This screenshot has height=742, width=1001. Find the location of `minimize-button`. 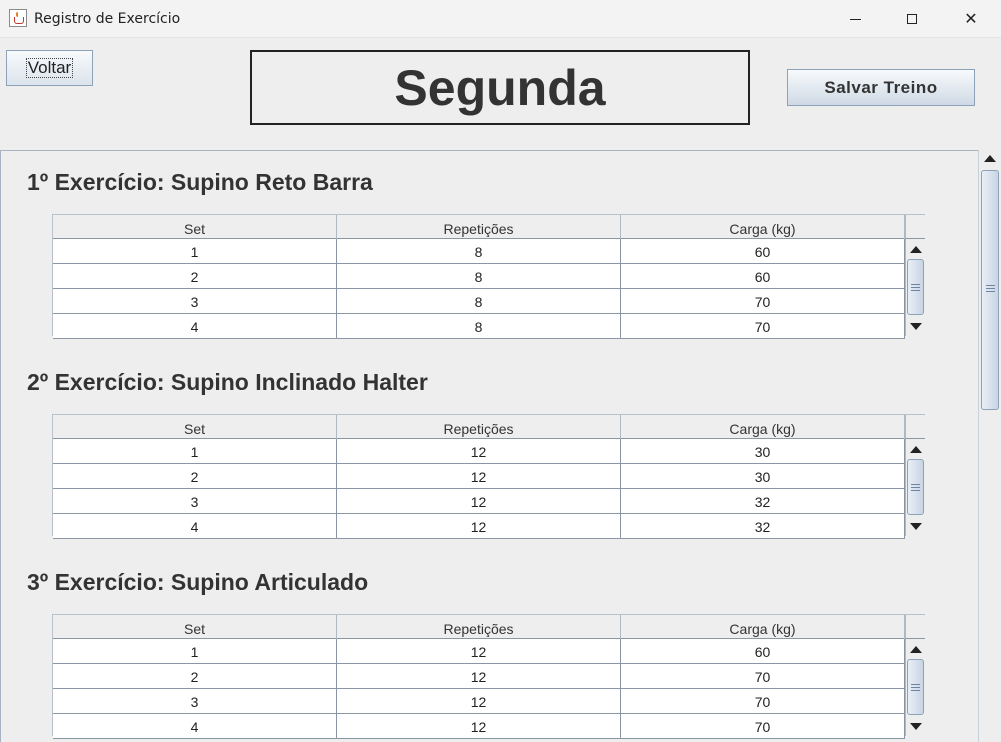

minimize-button is located at coordinates (855, 19).